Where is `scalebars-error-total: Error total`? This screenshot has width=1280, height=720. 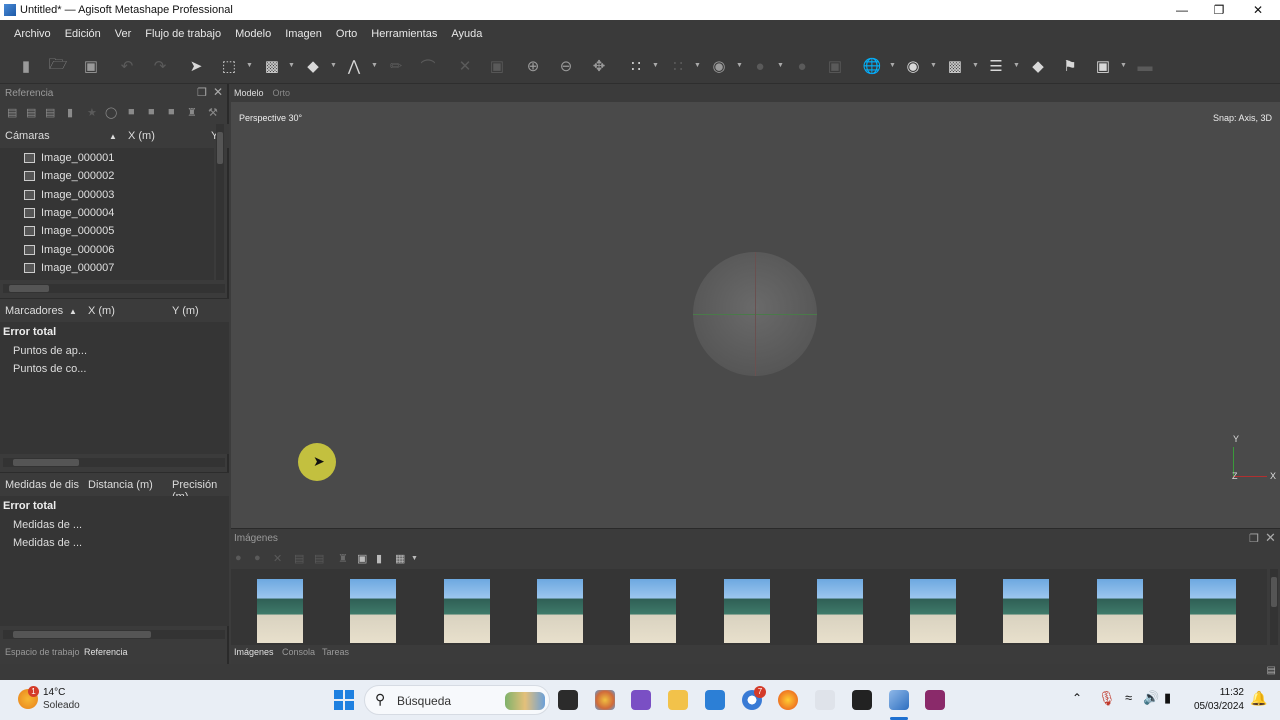
scalebars-error-total: Error total is located at coordinates (29, 506).